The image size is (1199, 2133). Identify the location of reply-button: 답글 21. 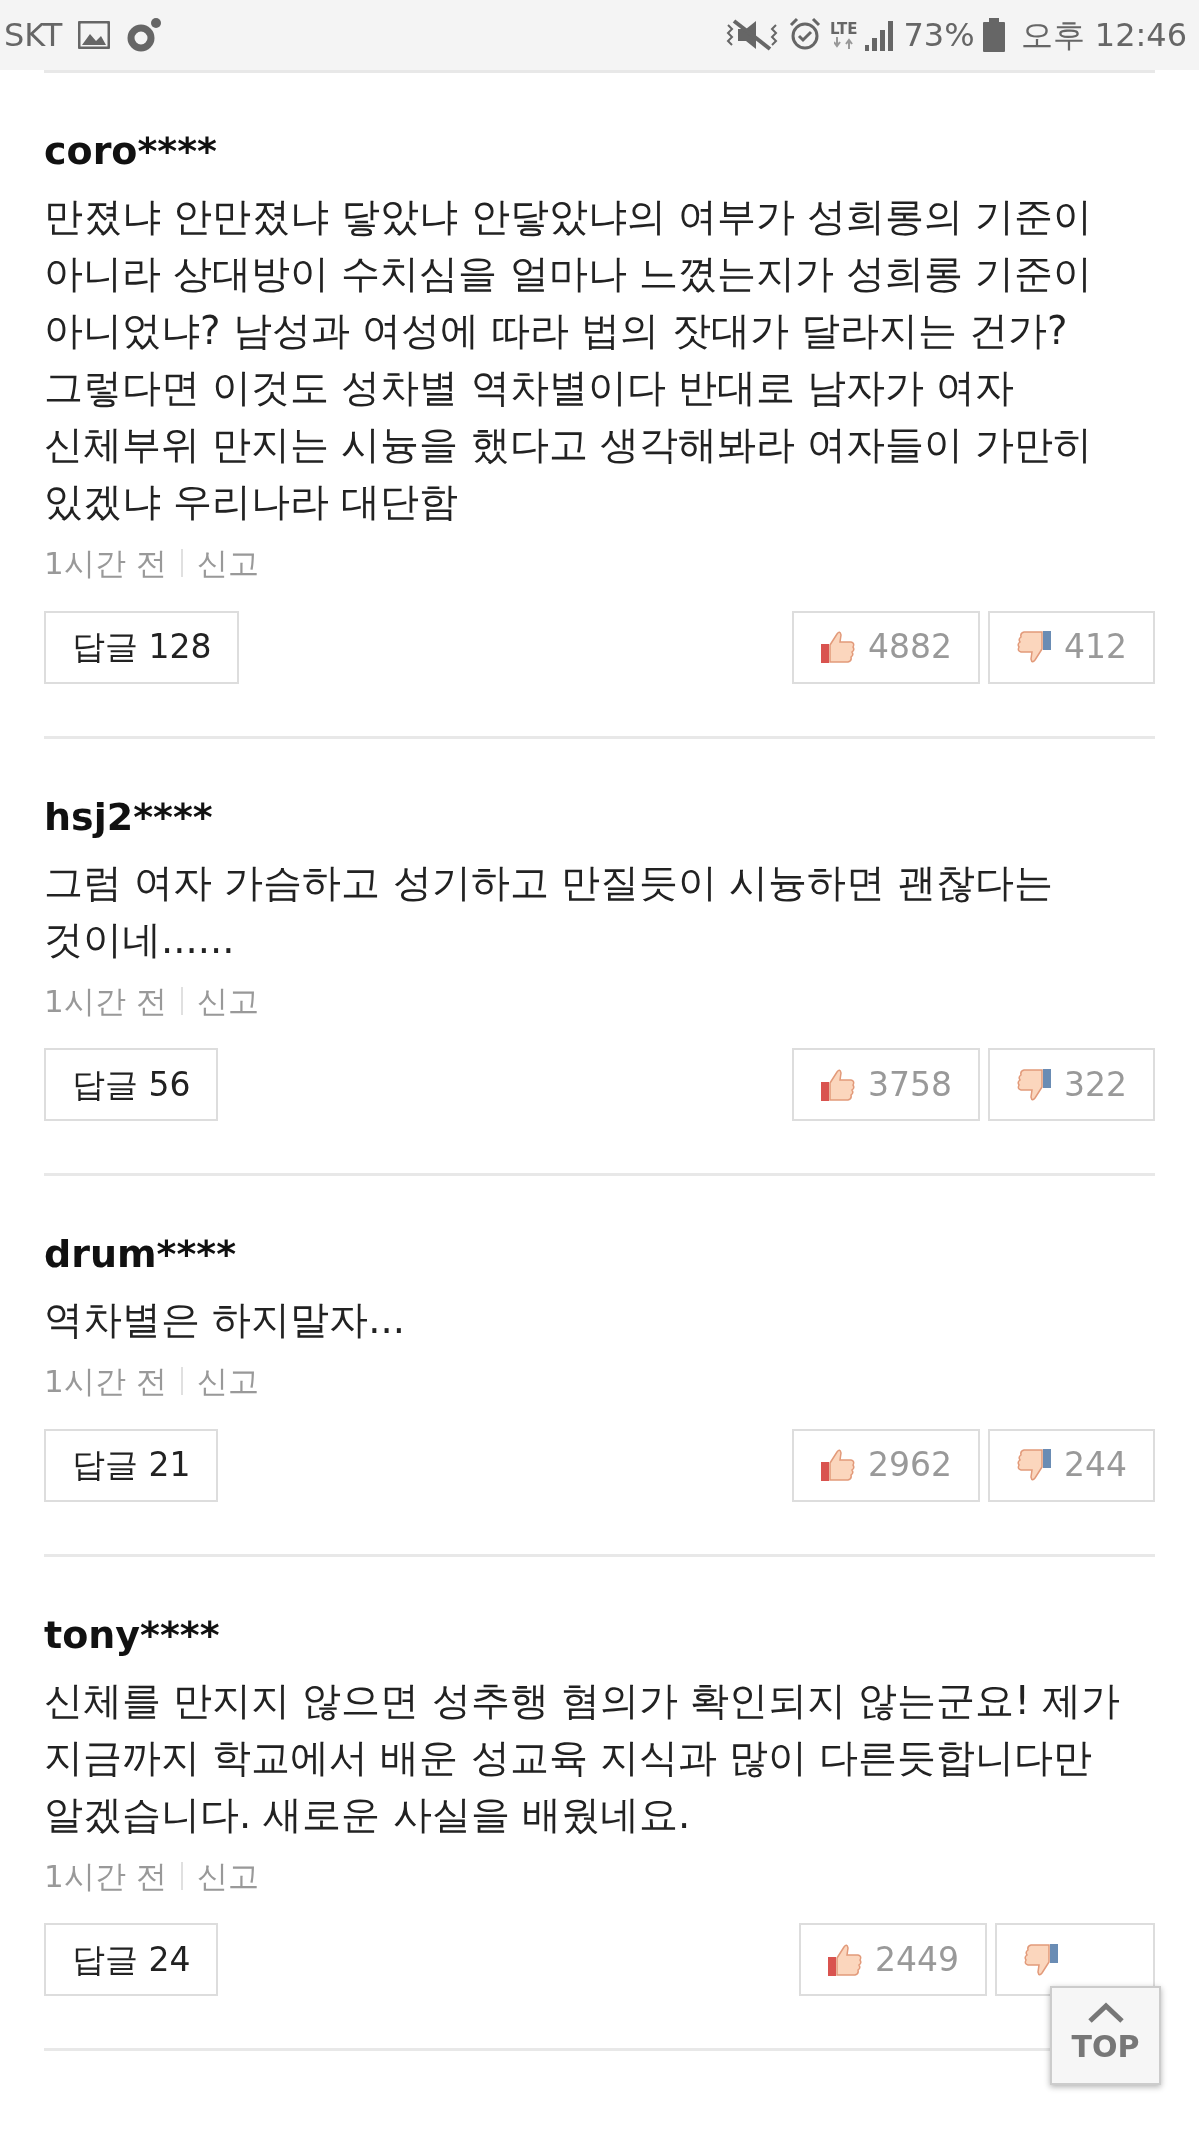
(131, 1465).